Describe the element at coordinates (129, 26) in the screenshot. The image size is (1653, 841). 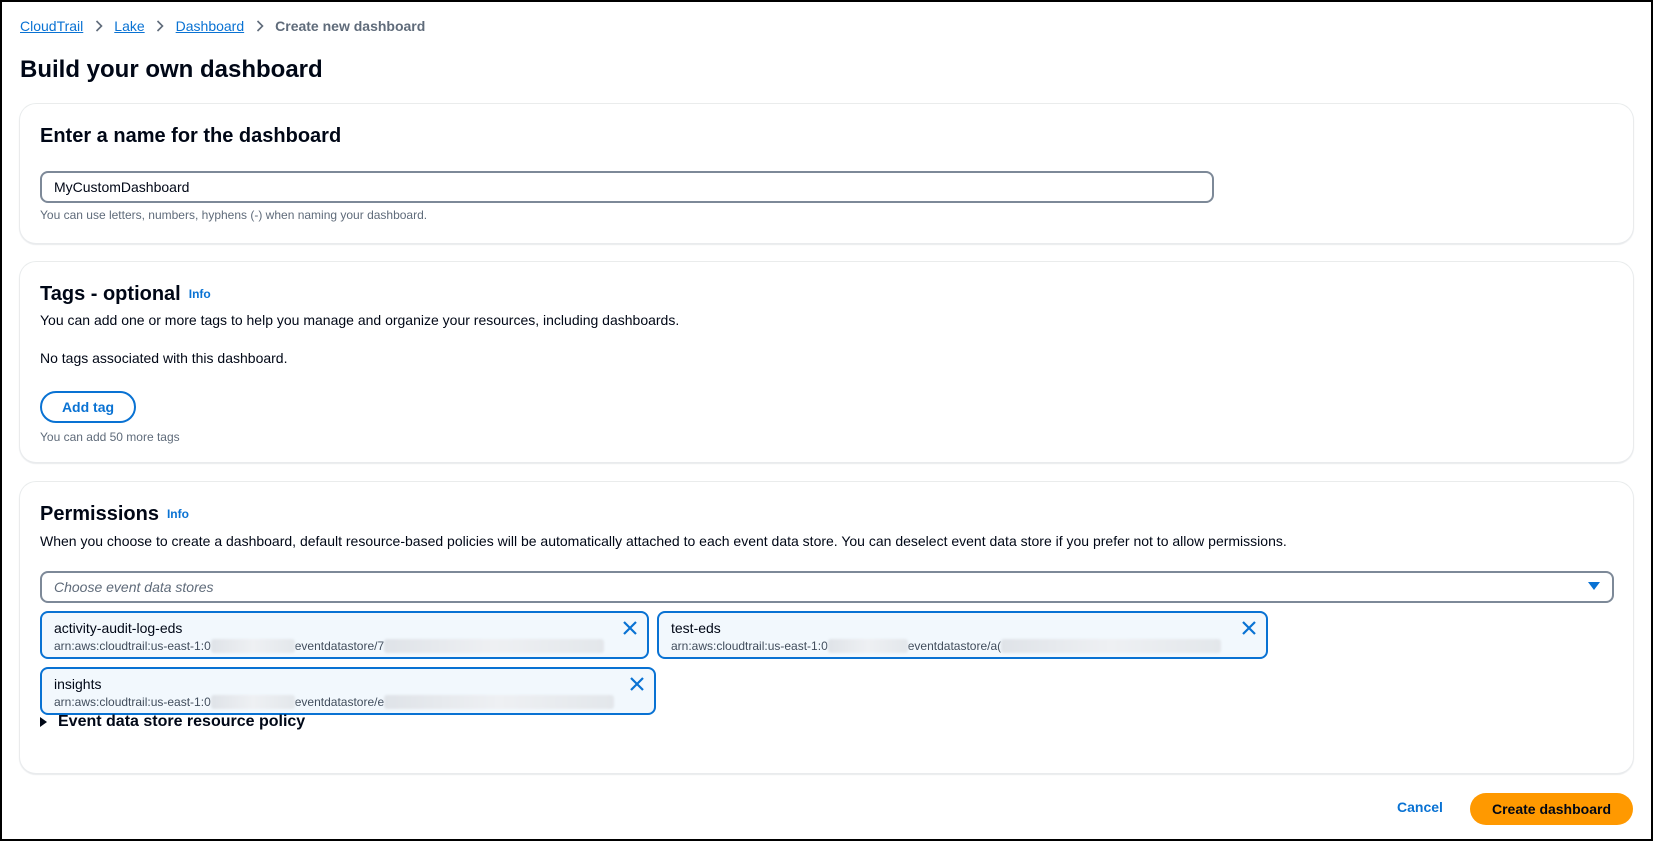
I see `breadcrumb-lake: Lake` at that location.